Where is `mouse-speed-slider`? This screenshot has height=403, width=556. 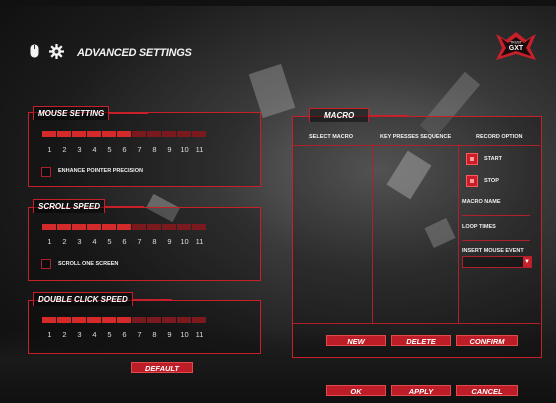
mouse-speed-slider is located at coordinates (124, 134).